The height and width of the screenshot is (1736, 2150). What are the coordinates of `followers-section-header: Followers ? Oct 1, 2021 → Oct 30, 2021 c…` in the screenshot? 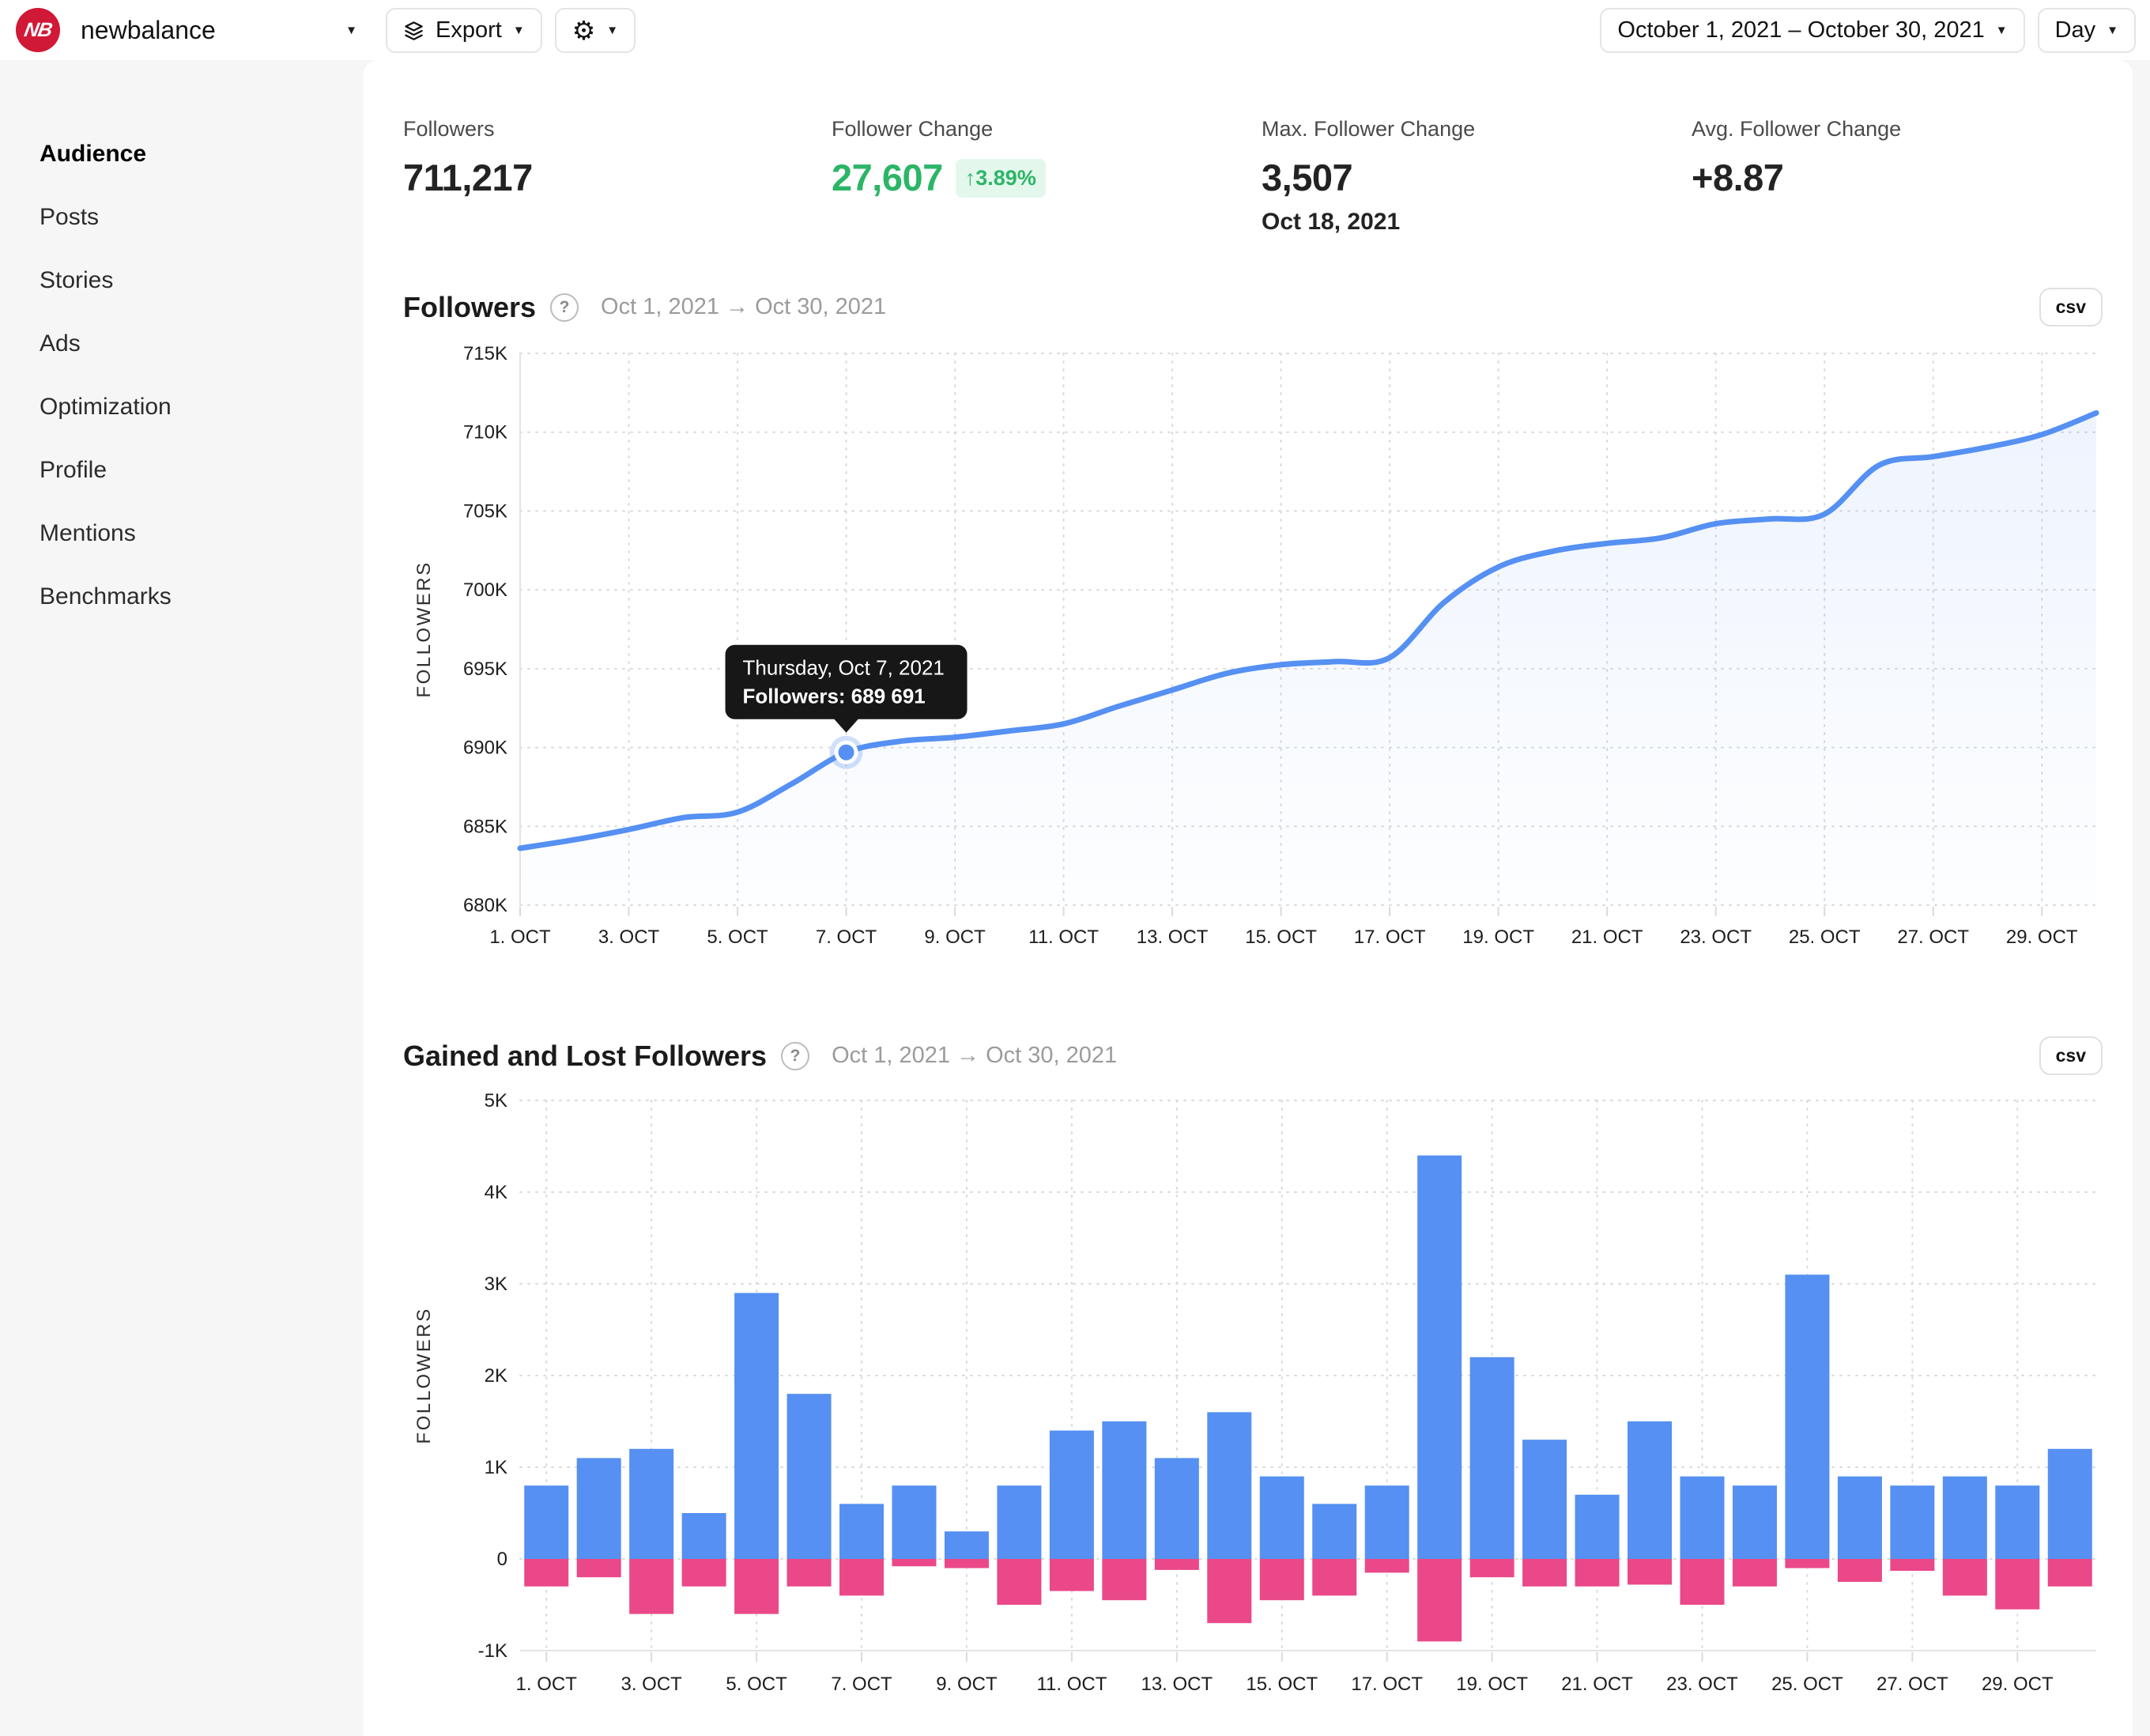 It's located at (1253, 307).